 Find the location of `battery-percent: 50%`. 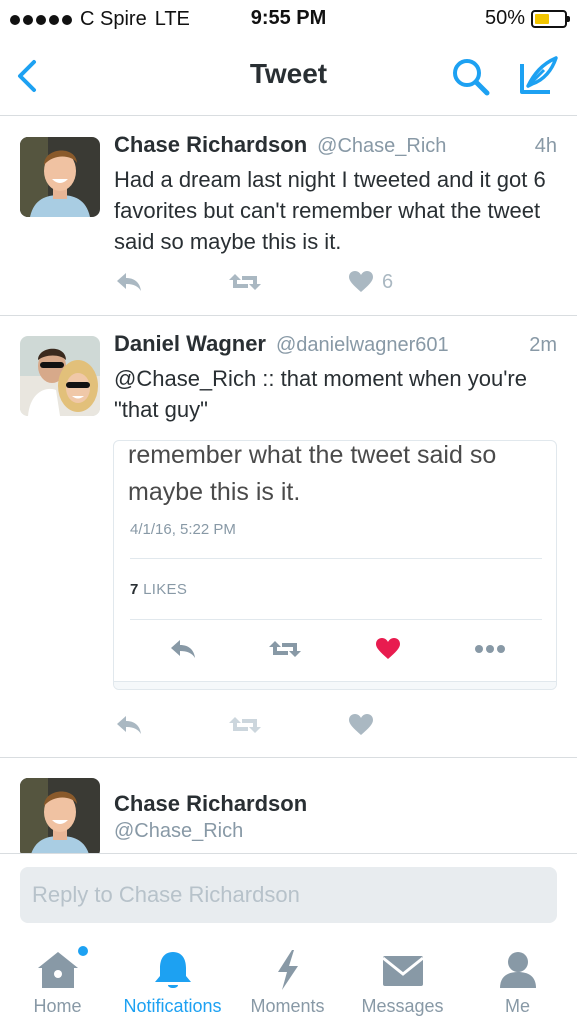

battery-percent: 50% is located at coordinates (504, 18).